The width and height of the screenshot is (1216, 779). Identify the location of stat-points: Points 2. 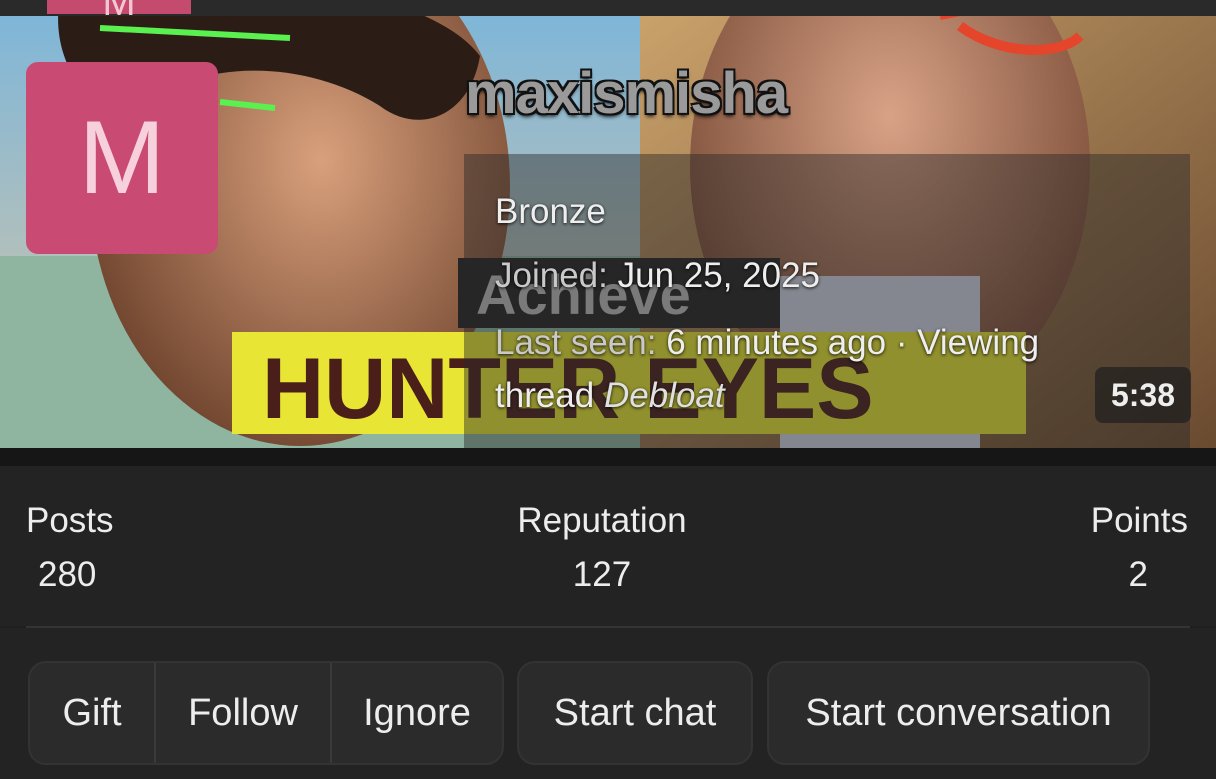
(1139, 548).